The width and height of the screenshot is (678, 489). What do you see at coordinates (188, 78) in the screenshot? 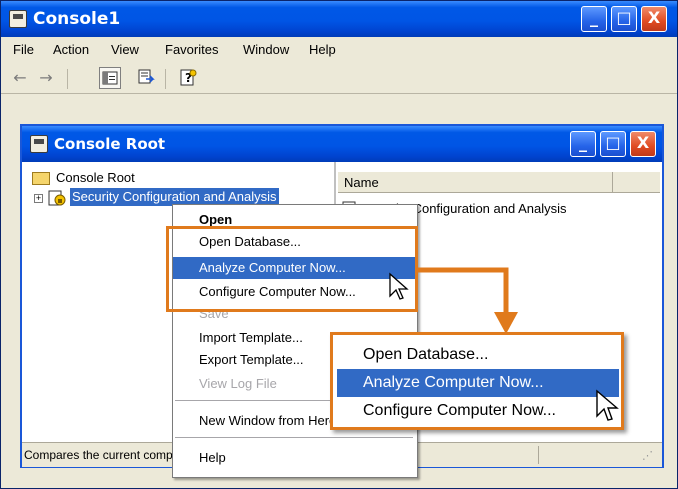
I see `help-icon: ?` at bounding box center [188, 78].